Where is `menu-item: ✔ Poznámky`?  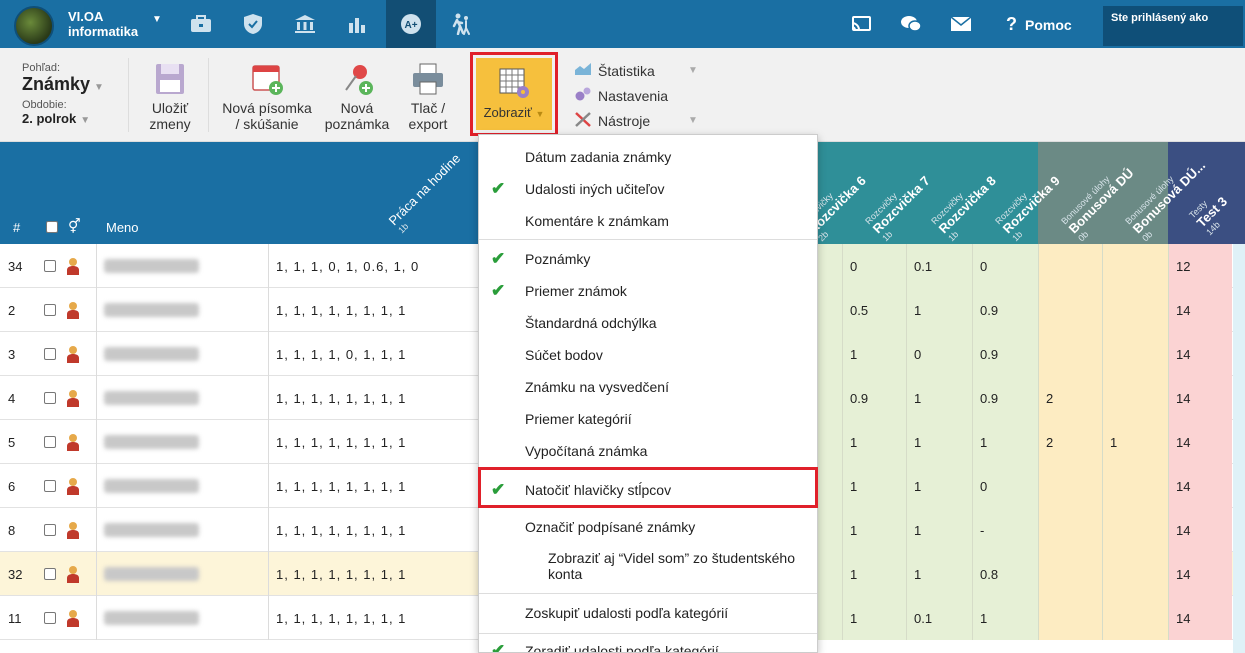
menu-item: ✔ Poznámky is located at coordinates (648, 259).